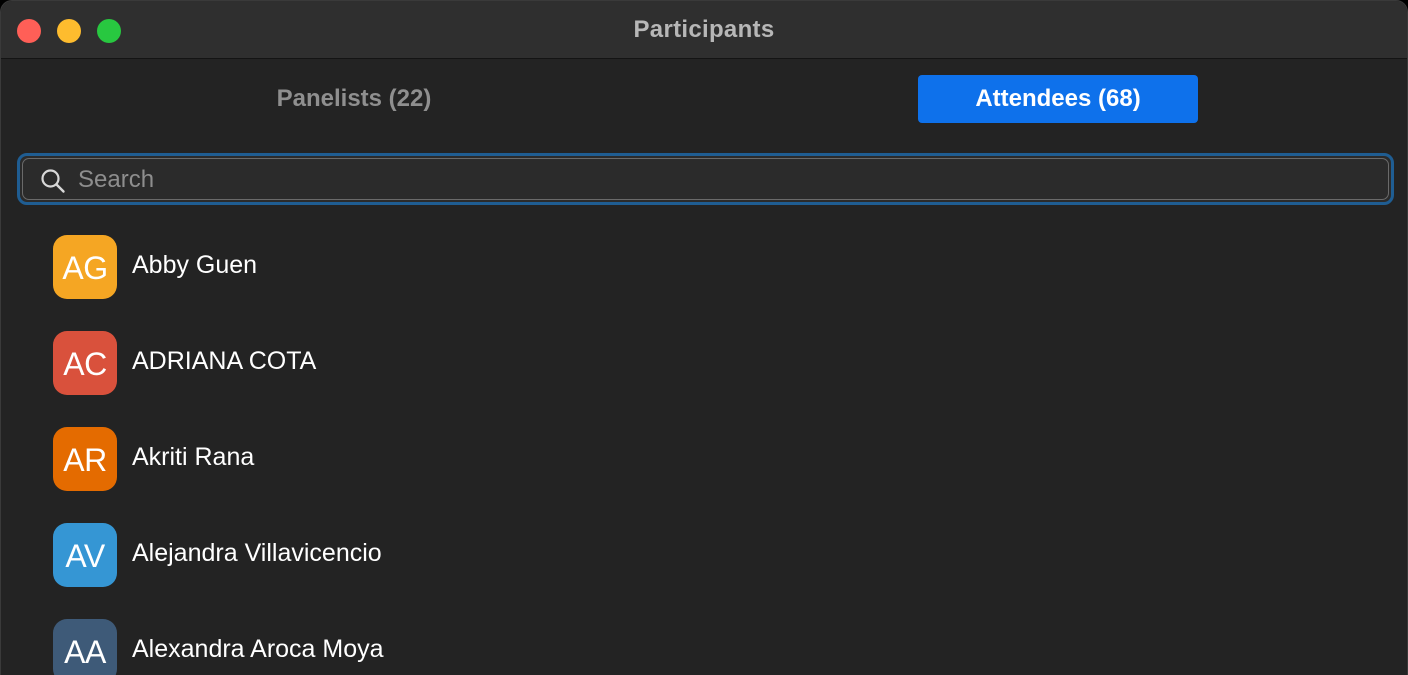  What do you see at coordinates (704, 269) in the screenshot?
I see `attendee-row: AG Abby Guen` at bounding box center [704, 269].